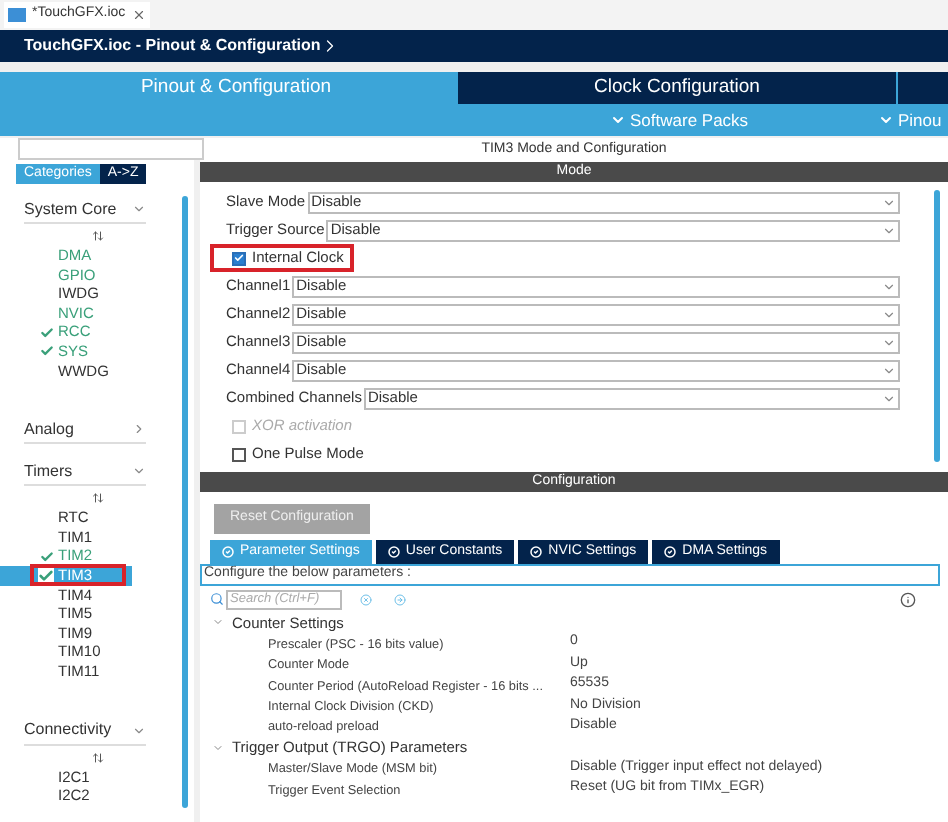  Describe the element at coordinates (111, 149) in the screenshot. I see `search-field` at that location.